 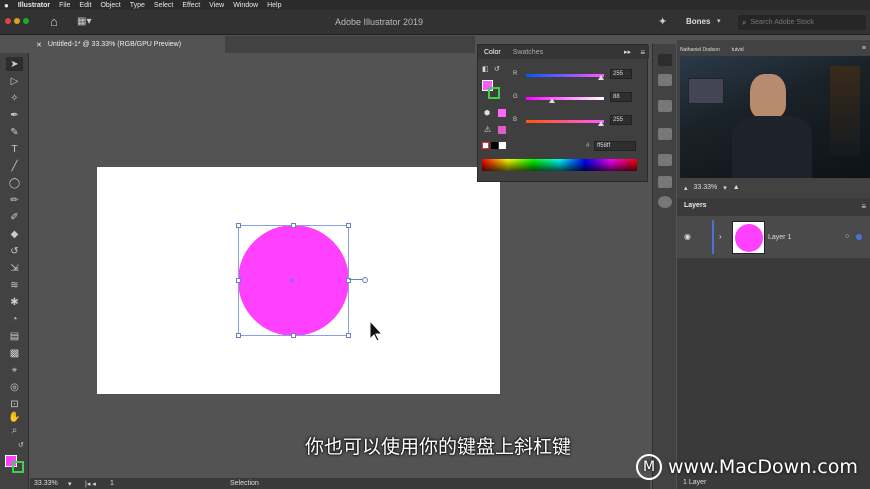 I want to click on workspace-switcher: Bones, so click(x=698, y=21).